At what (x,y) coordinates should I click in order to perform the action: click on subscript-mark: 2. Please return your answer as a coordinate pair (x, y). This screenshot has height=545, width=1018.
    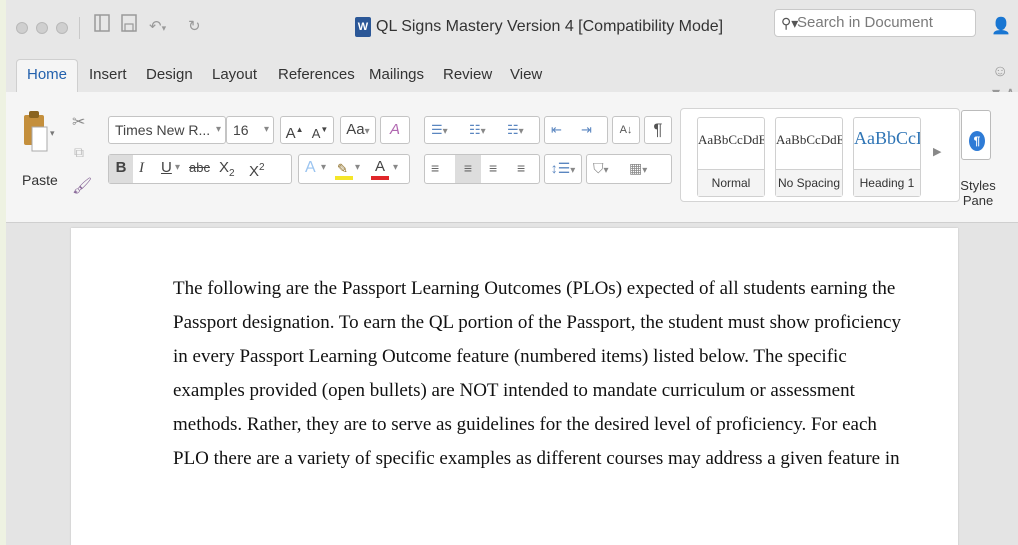
    Looking at the image, I should click on (232, 173).